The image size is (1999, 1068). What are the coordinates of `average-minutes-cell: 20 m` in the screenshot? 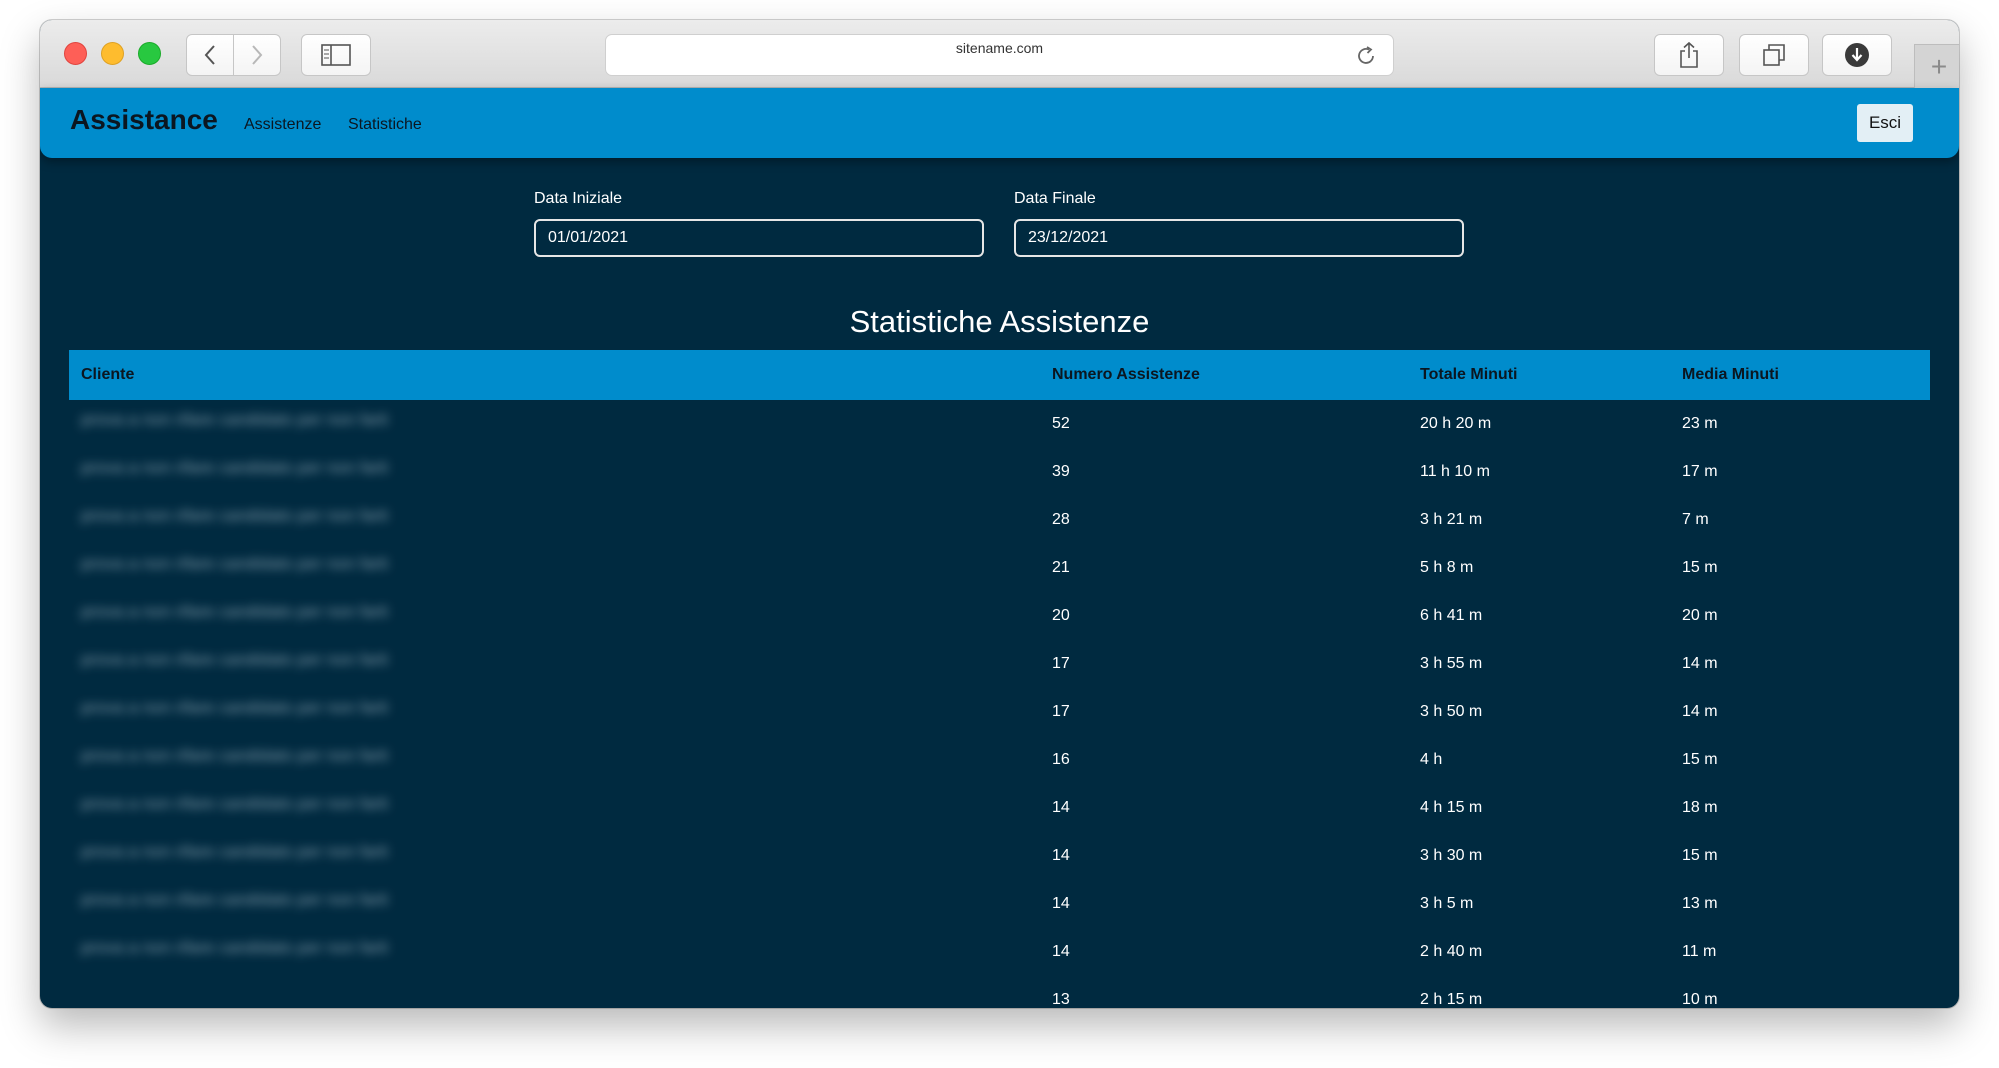 It's located at (1800, 616).